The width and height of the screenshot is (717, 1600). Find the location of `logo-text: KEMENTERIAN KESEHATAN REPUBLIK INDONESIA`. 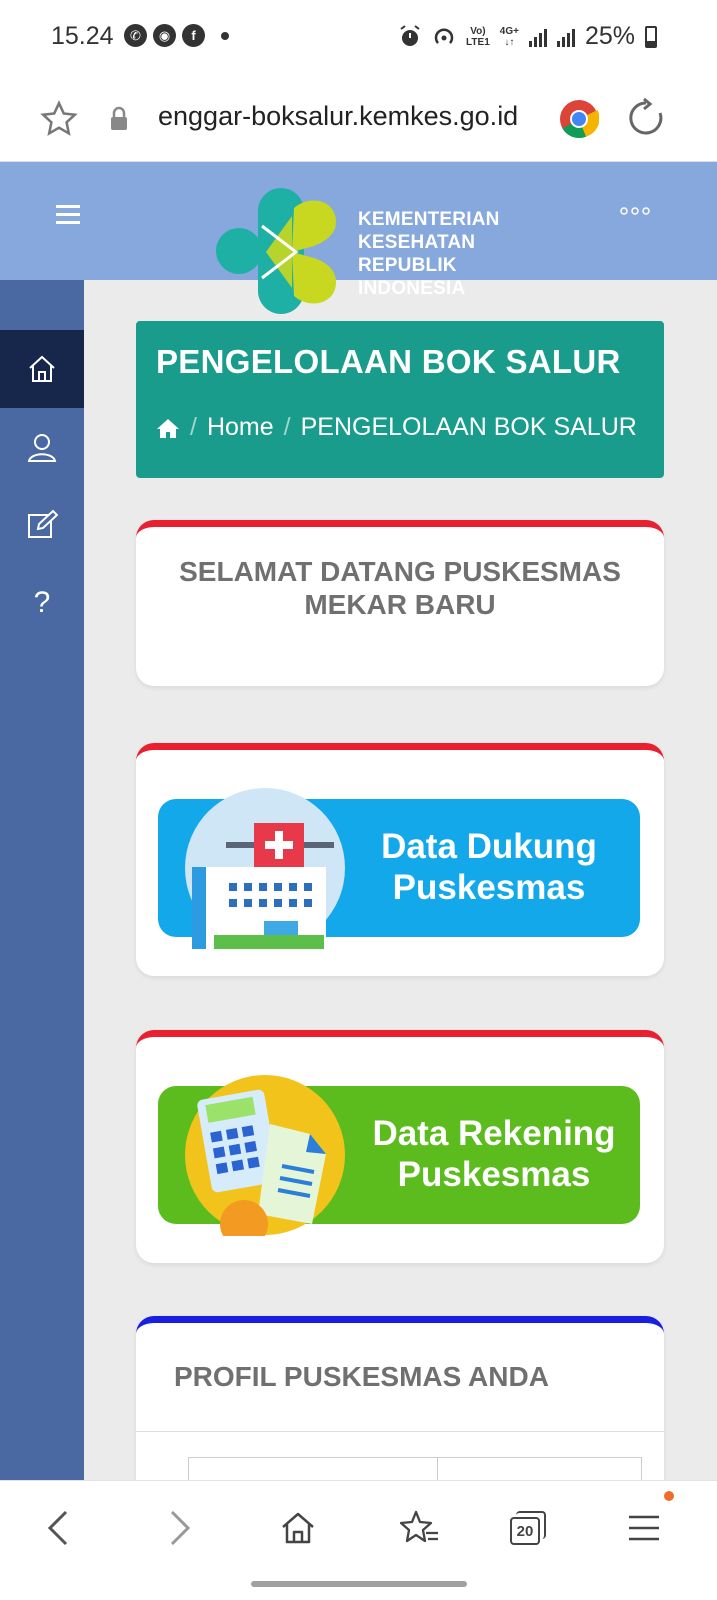

logo-text: KEMENTERIAN KESEHATAN REPUBLIK INDONESIA is located at coordinates (429, 254).